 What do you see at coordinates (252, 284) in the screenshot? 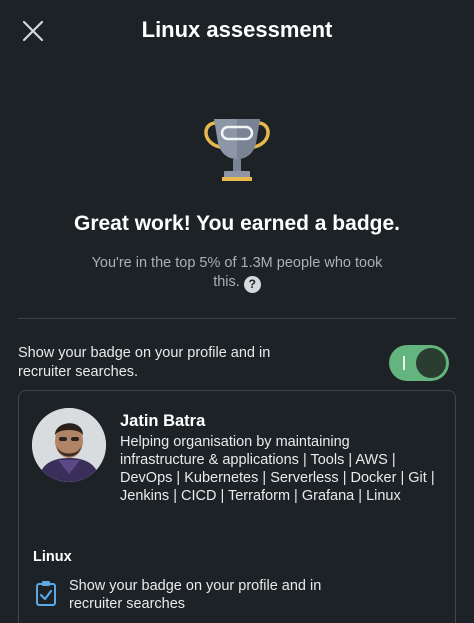
I see `help-icon: ?` at bounding box center [252, 284].